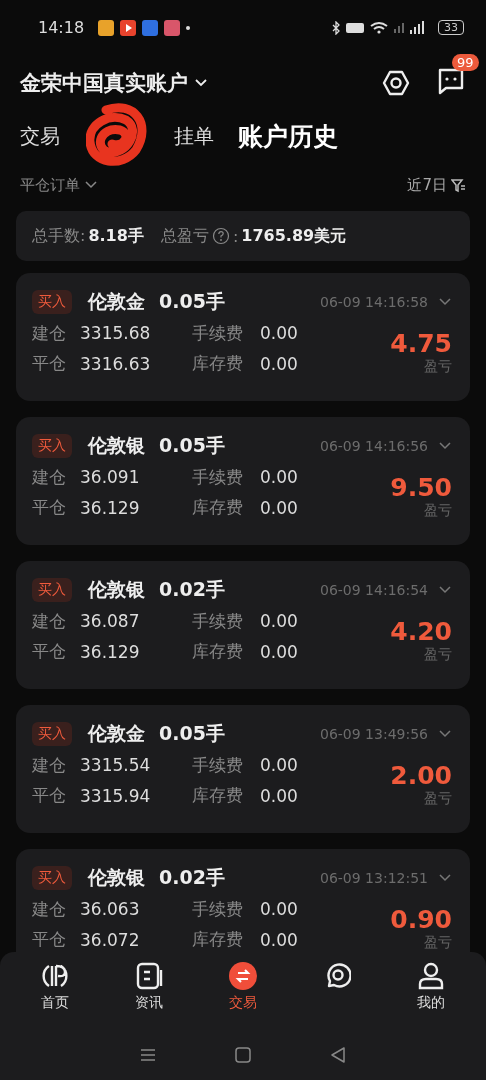 This screenshot has width=486, height=1080. I want to click on account-selector: 金荣中国真实账户, so click(104, 83).